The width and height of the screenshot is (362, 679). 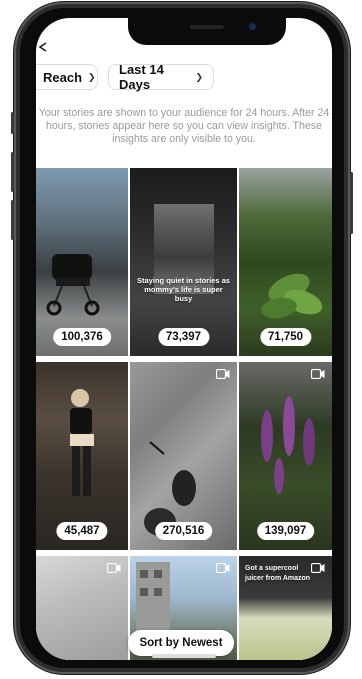 What do you see at coordinates (63, 77) in the screenshot?
I see `metric-label: Reach` at bounding box center [63, 77].